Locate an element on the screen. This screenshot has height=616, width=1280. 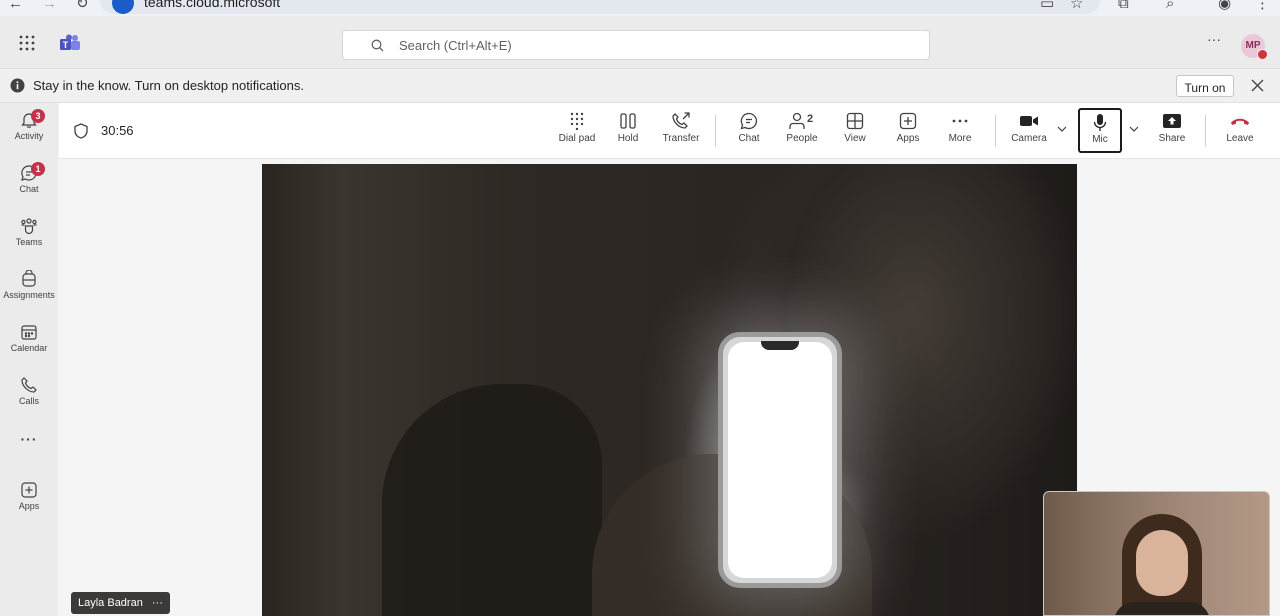
hold-label: Hold is located at coordinates (628, 138).